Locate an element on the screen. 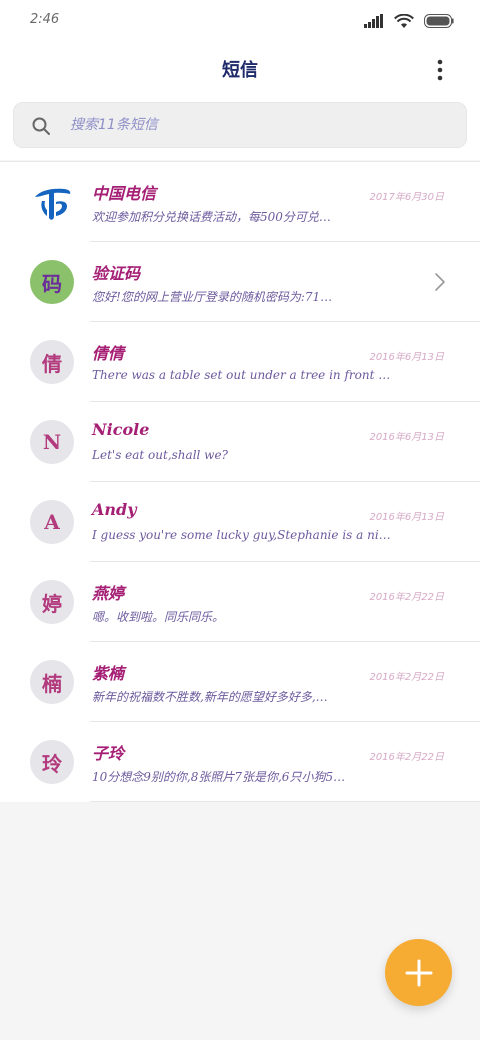  app-header: 短信 is located at coordinates (240, 68).